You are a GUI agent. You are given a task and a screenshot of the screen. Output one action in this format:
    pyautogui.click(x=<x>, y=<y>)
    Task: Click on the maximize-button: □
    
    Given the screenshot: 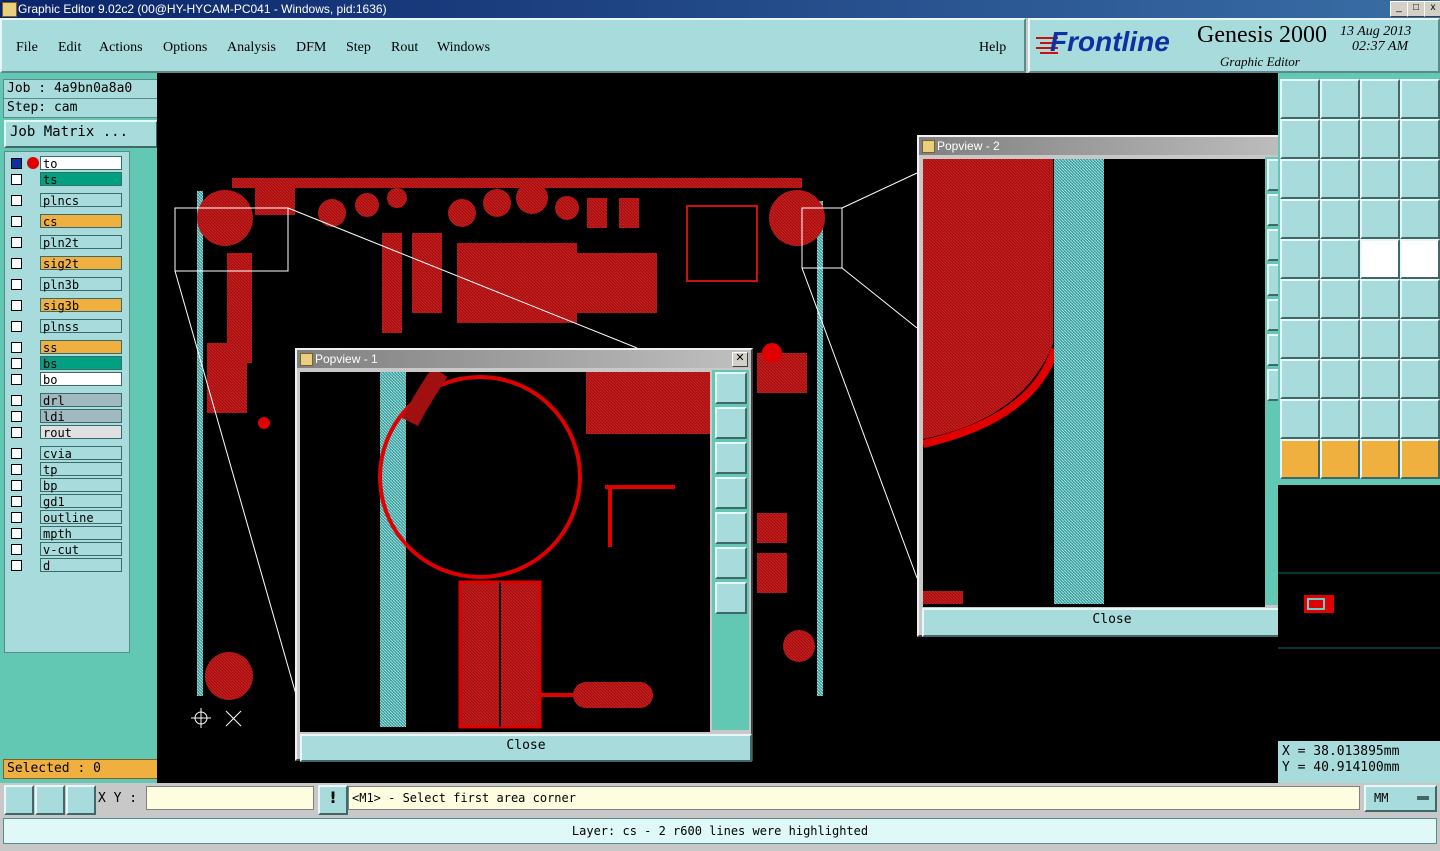 What is the action you would take?
    pyautogui.click(x=1416, y=9)
    